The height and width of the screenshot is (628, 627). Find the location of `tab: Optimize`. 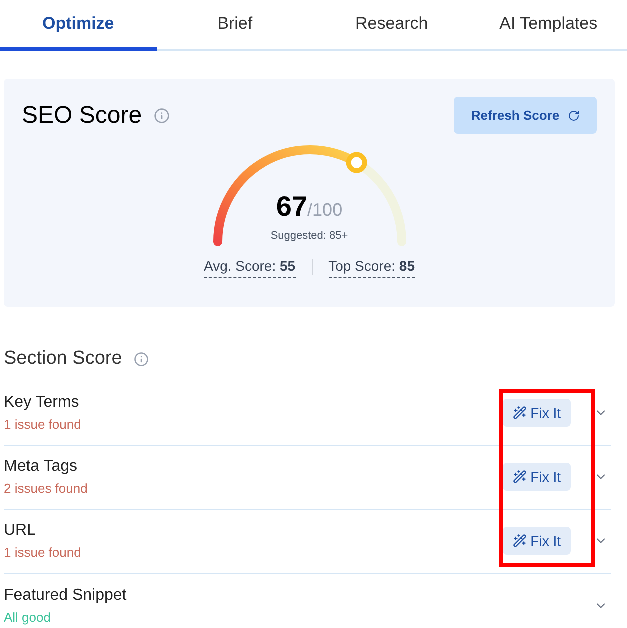

tab: Optimize is located at coordinates (78, 25).